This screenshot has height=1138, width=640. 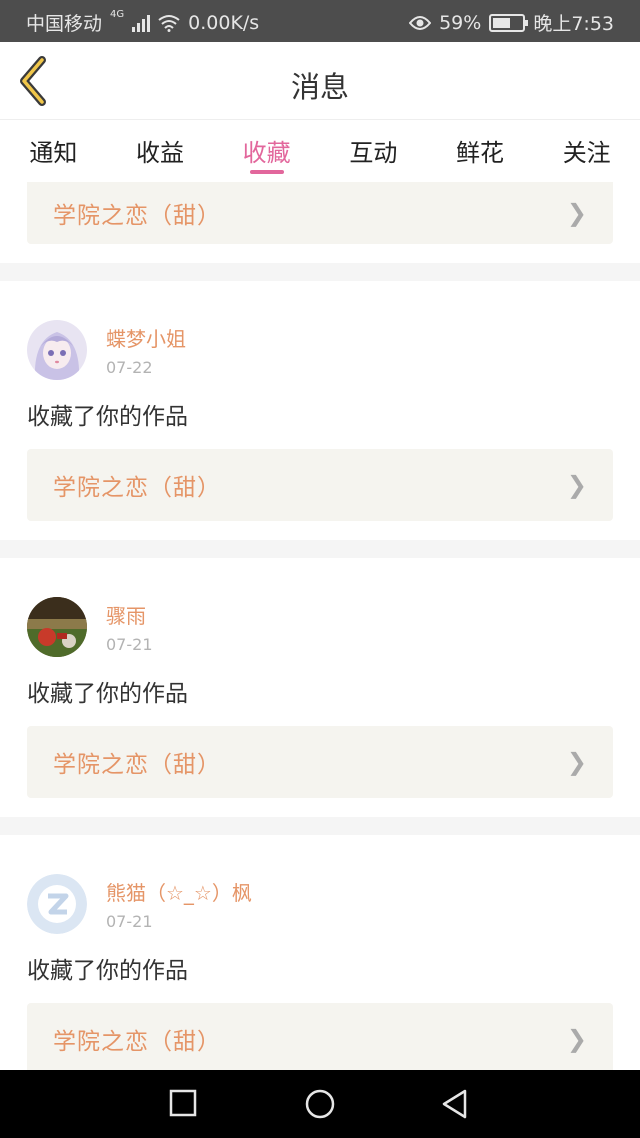 I want to click on wifi-icon, so click(x=169, y=23).